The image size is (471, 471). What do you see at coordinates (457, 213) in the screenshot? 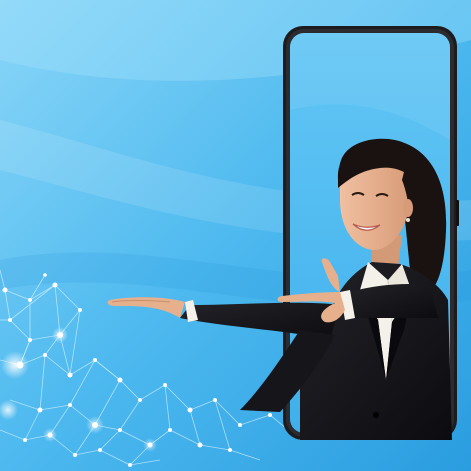
I see `phone-side-button` at bounding box center [457, 213].